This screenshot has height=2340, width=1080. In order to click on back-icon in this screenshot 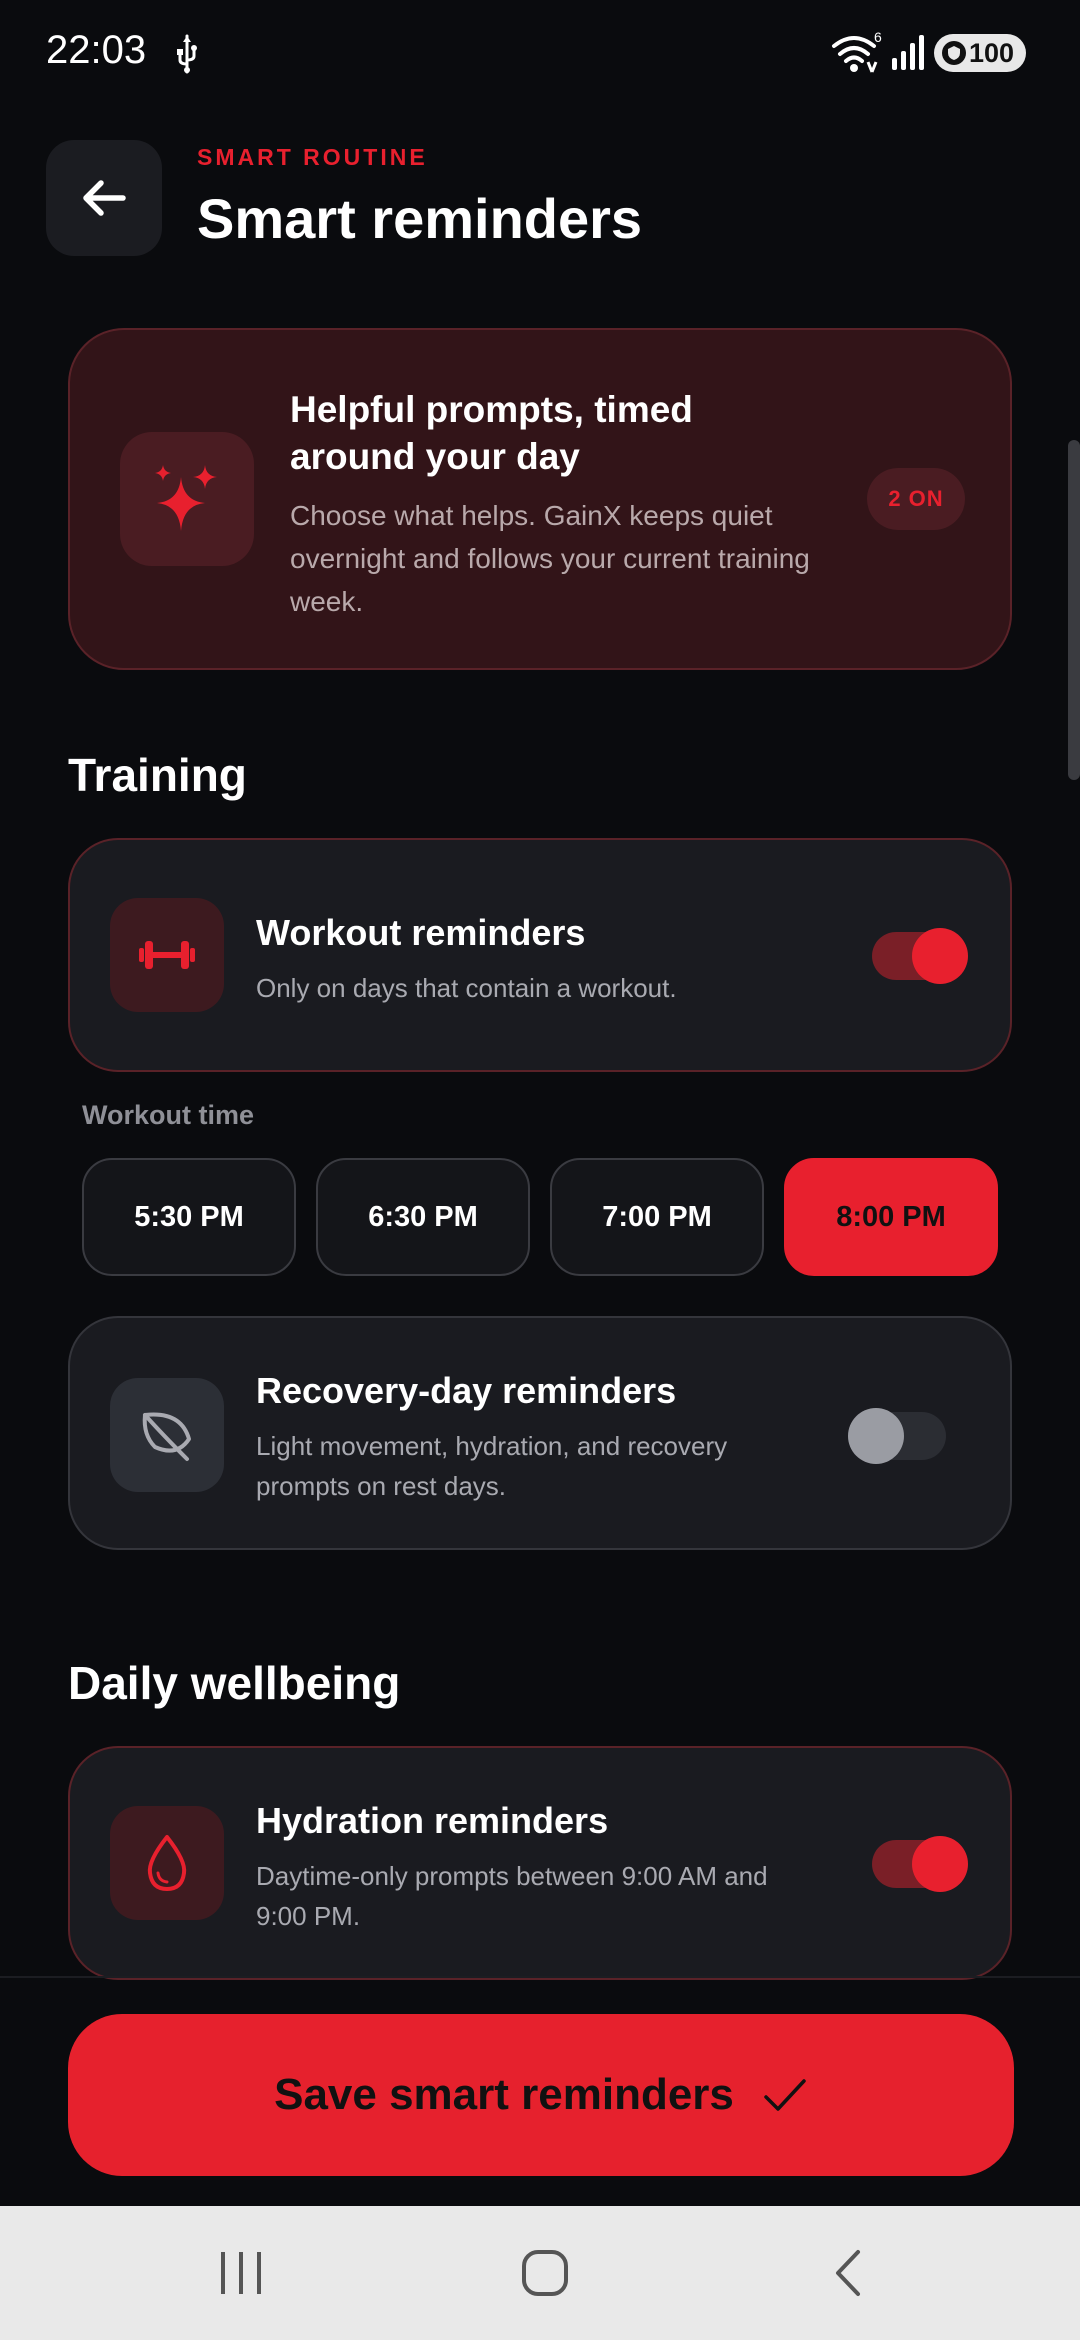, I will do `click(848, 2273)`.